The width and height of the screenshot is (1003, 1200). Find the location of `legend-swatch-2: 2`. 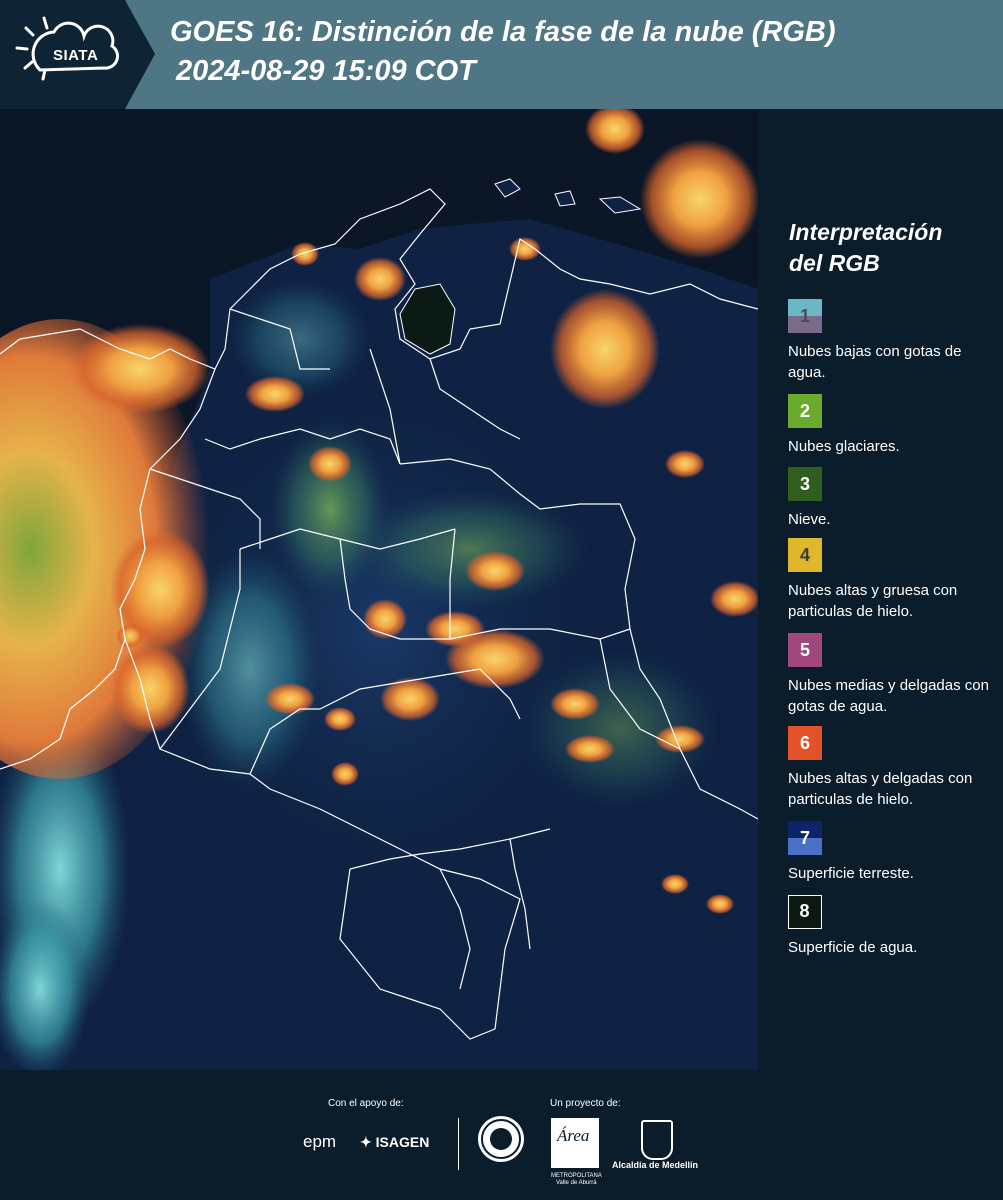

legend-swatch-2: 2 is located at coordinates (805, 411).